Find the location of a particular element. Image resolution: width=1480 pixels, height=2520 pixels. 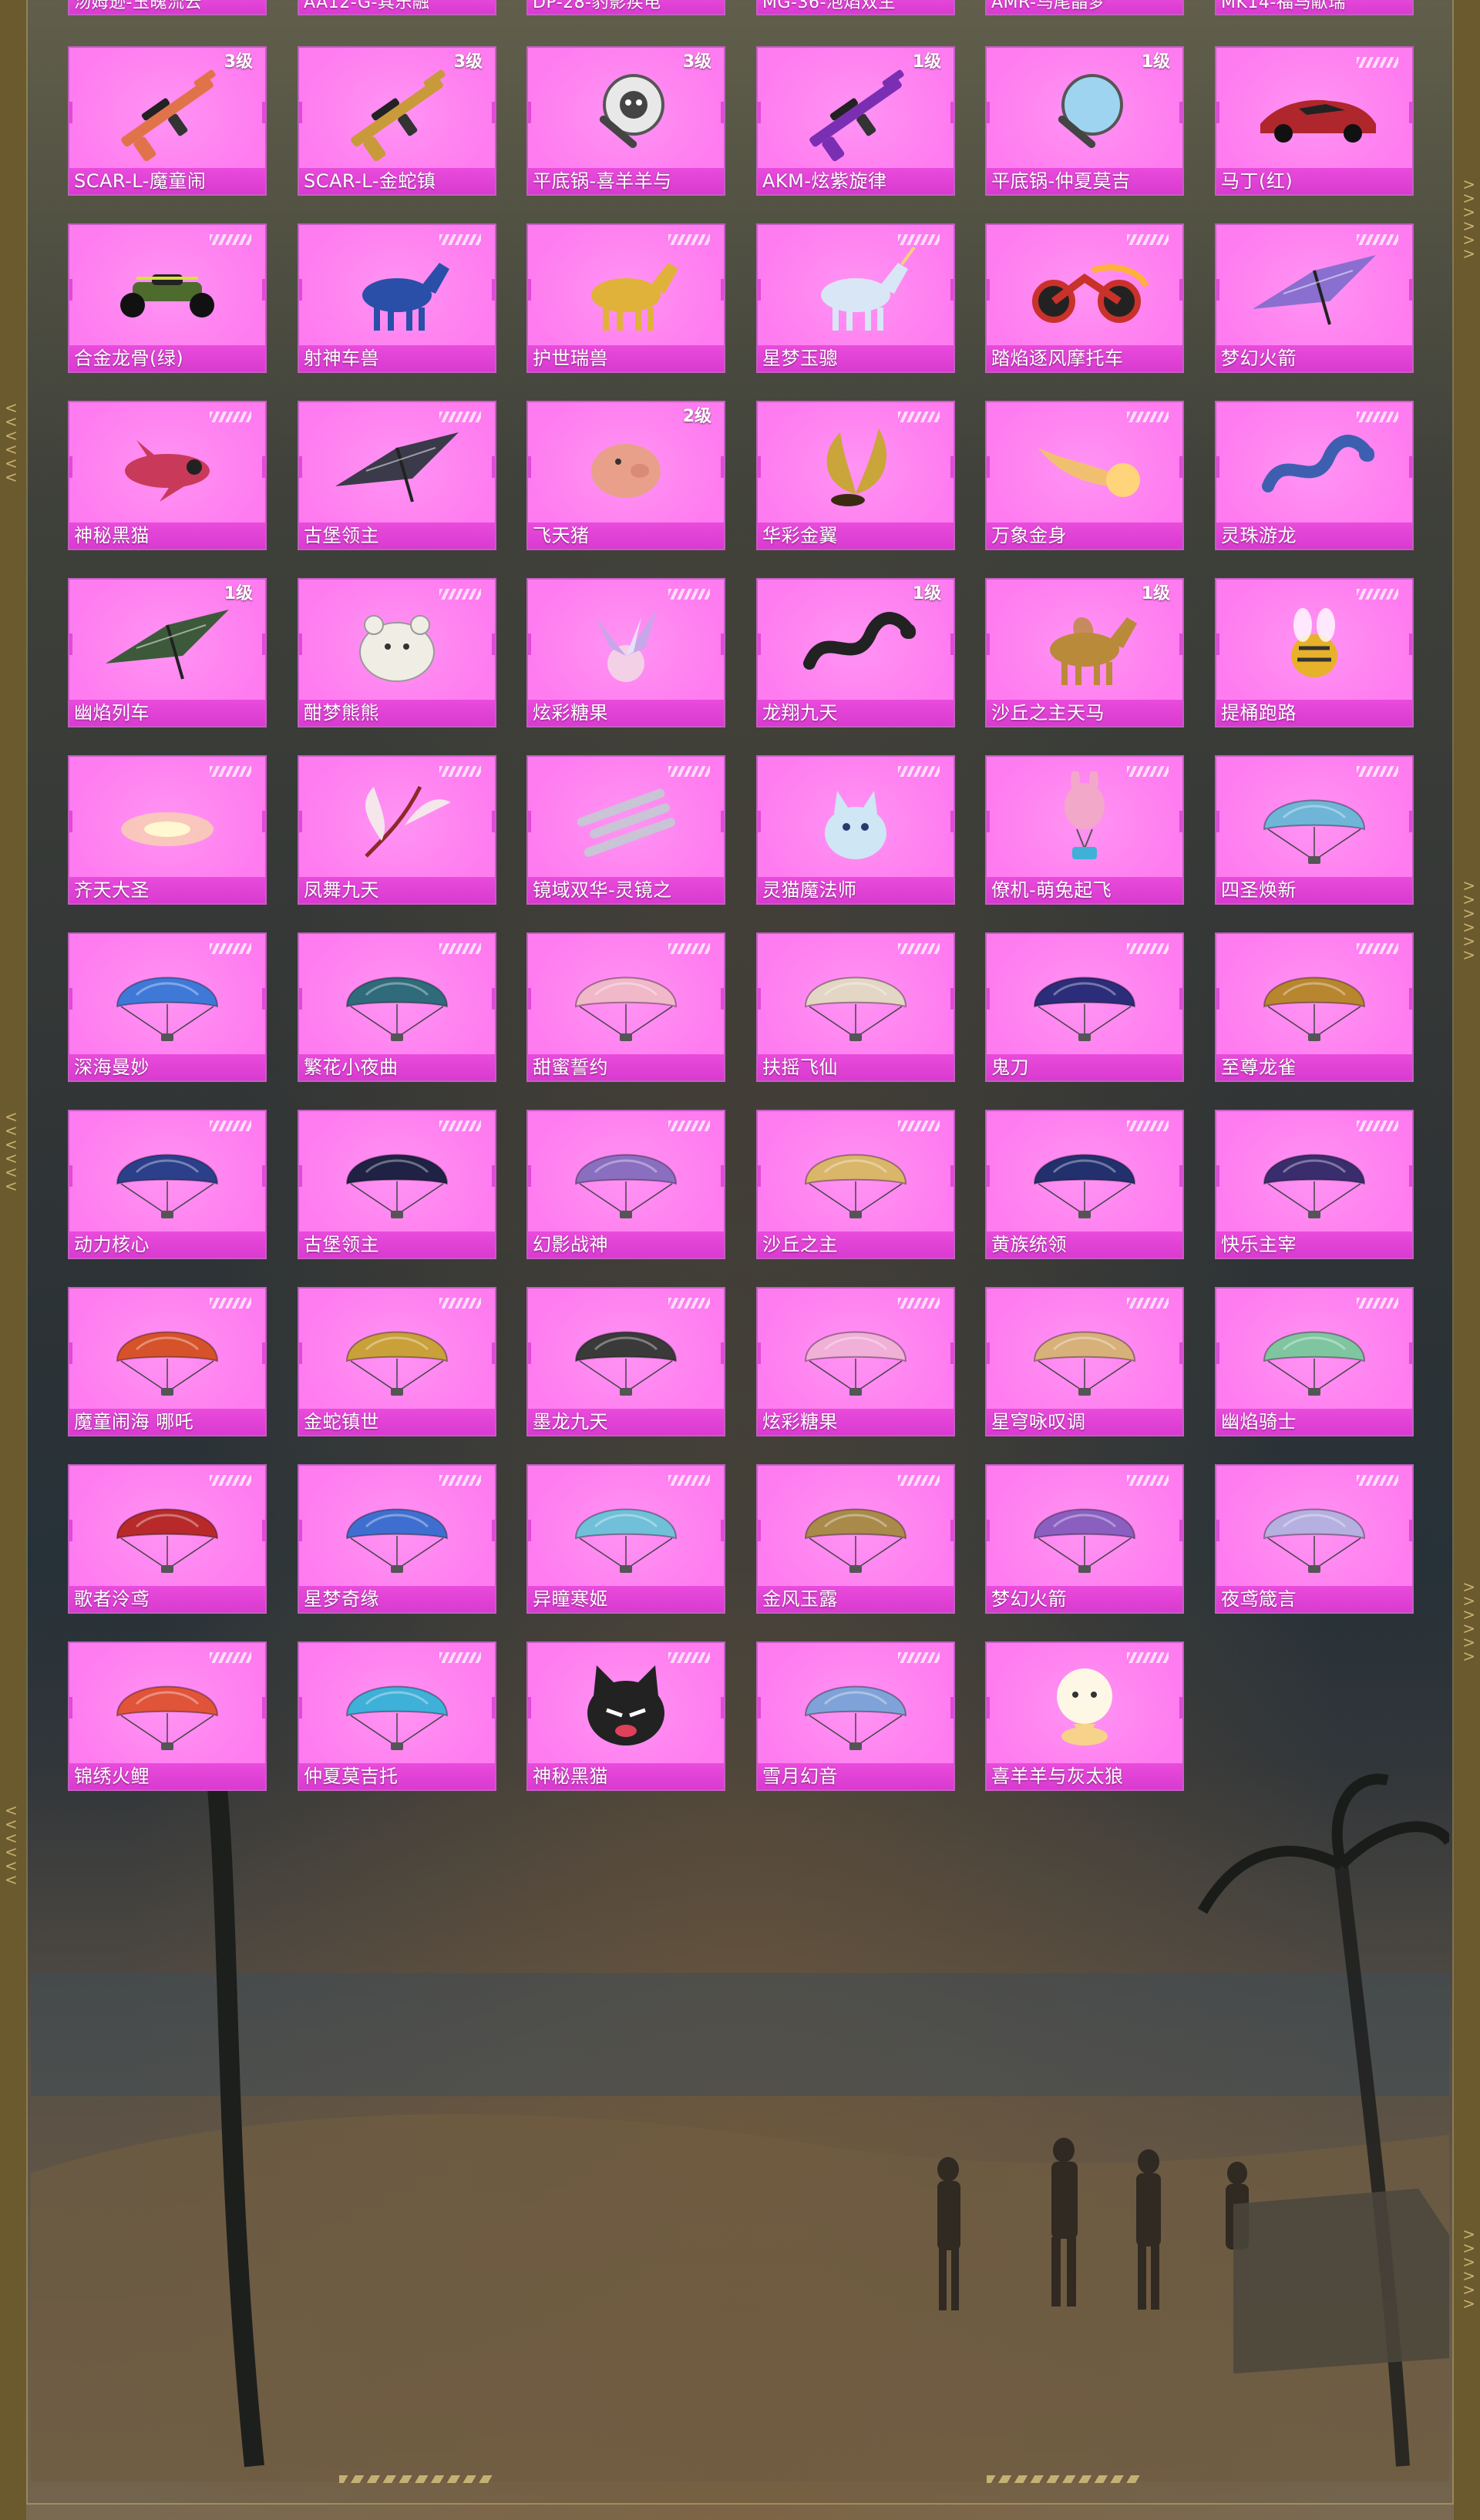

item-card: 灵珠游龙 is located at coordinates (1314, 476).